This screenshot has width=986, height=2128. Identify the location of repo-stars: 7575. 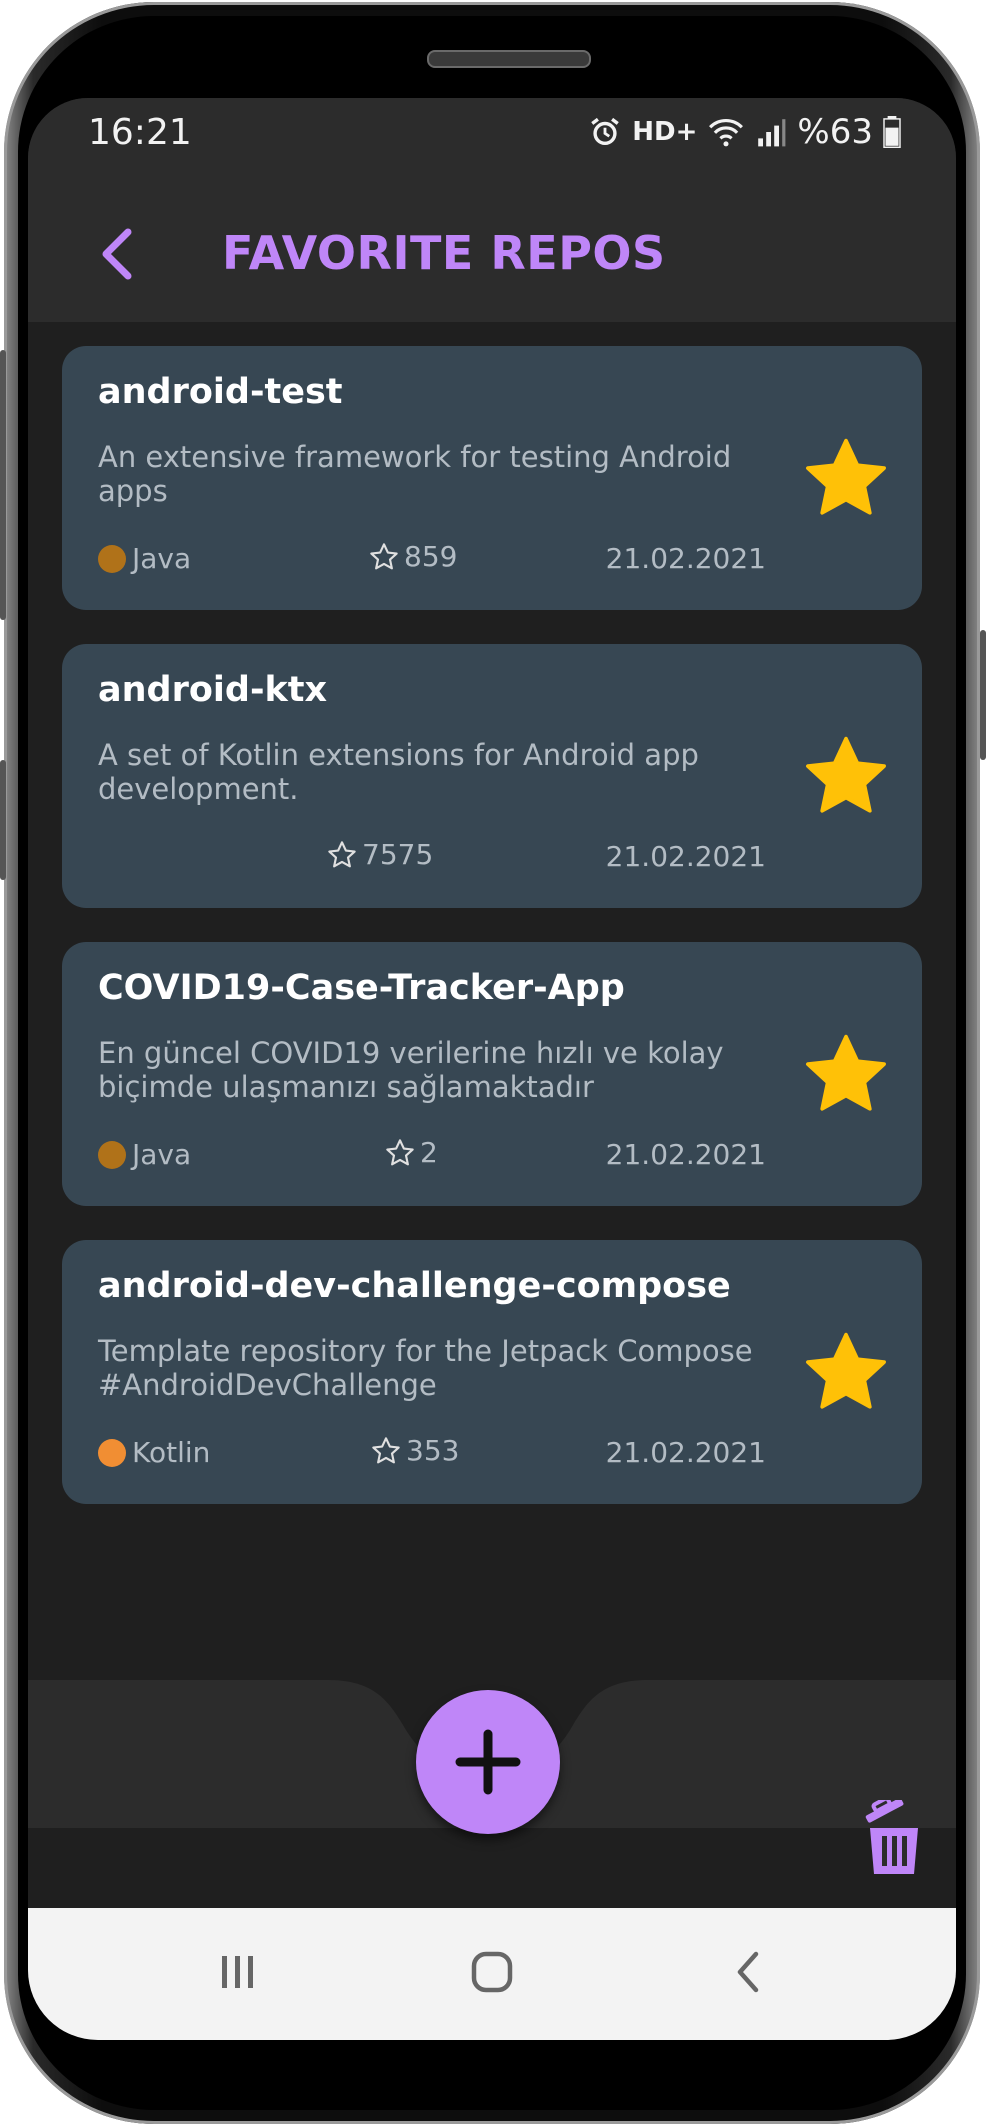
(379, 854).